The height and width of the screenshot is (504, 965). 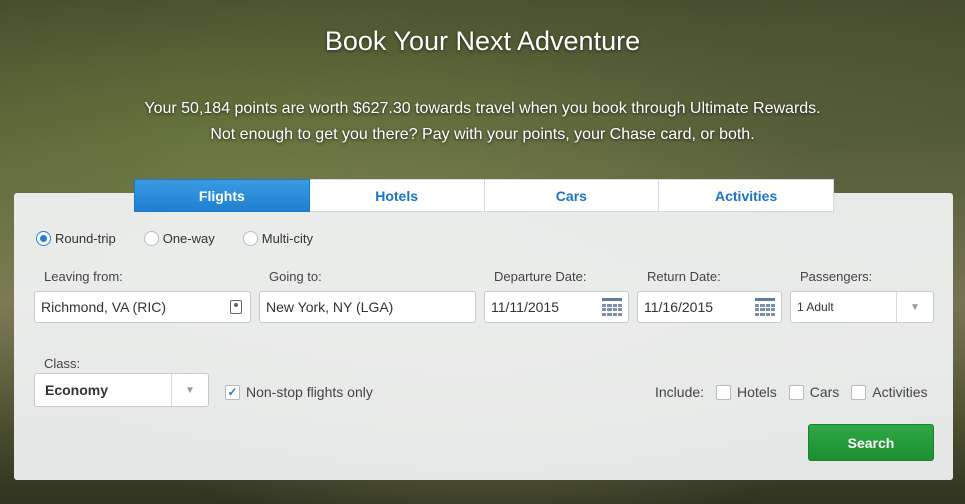 I want to click on include-label: Include:, so click(x=680, y=392).